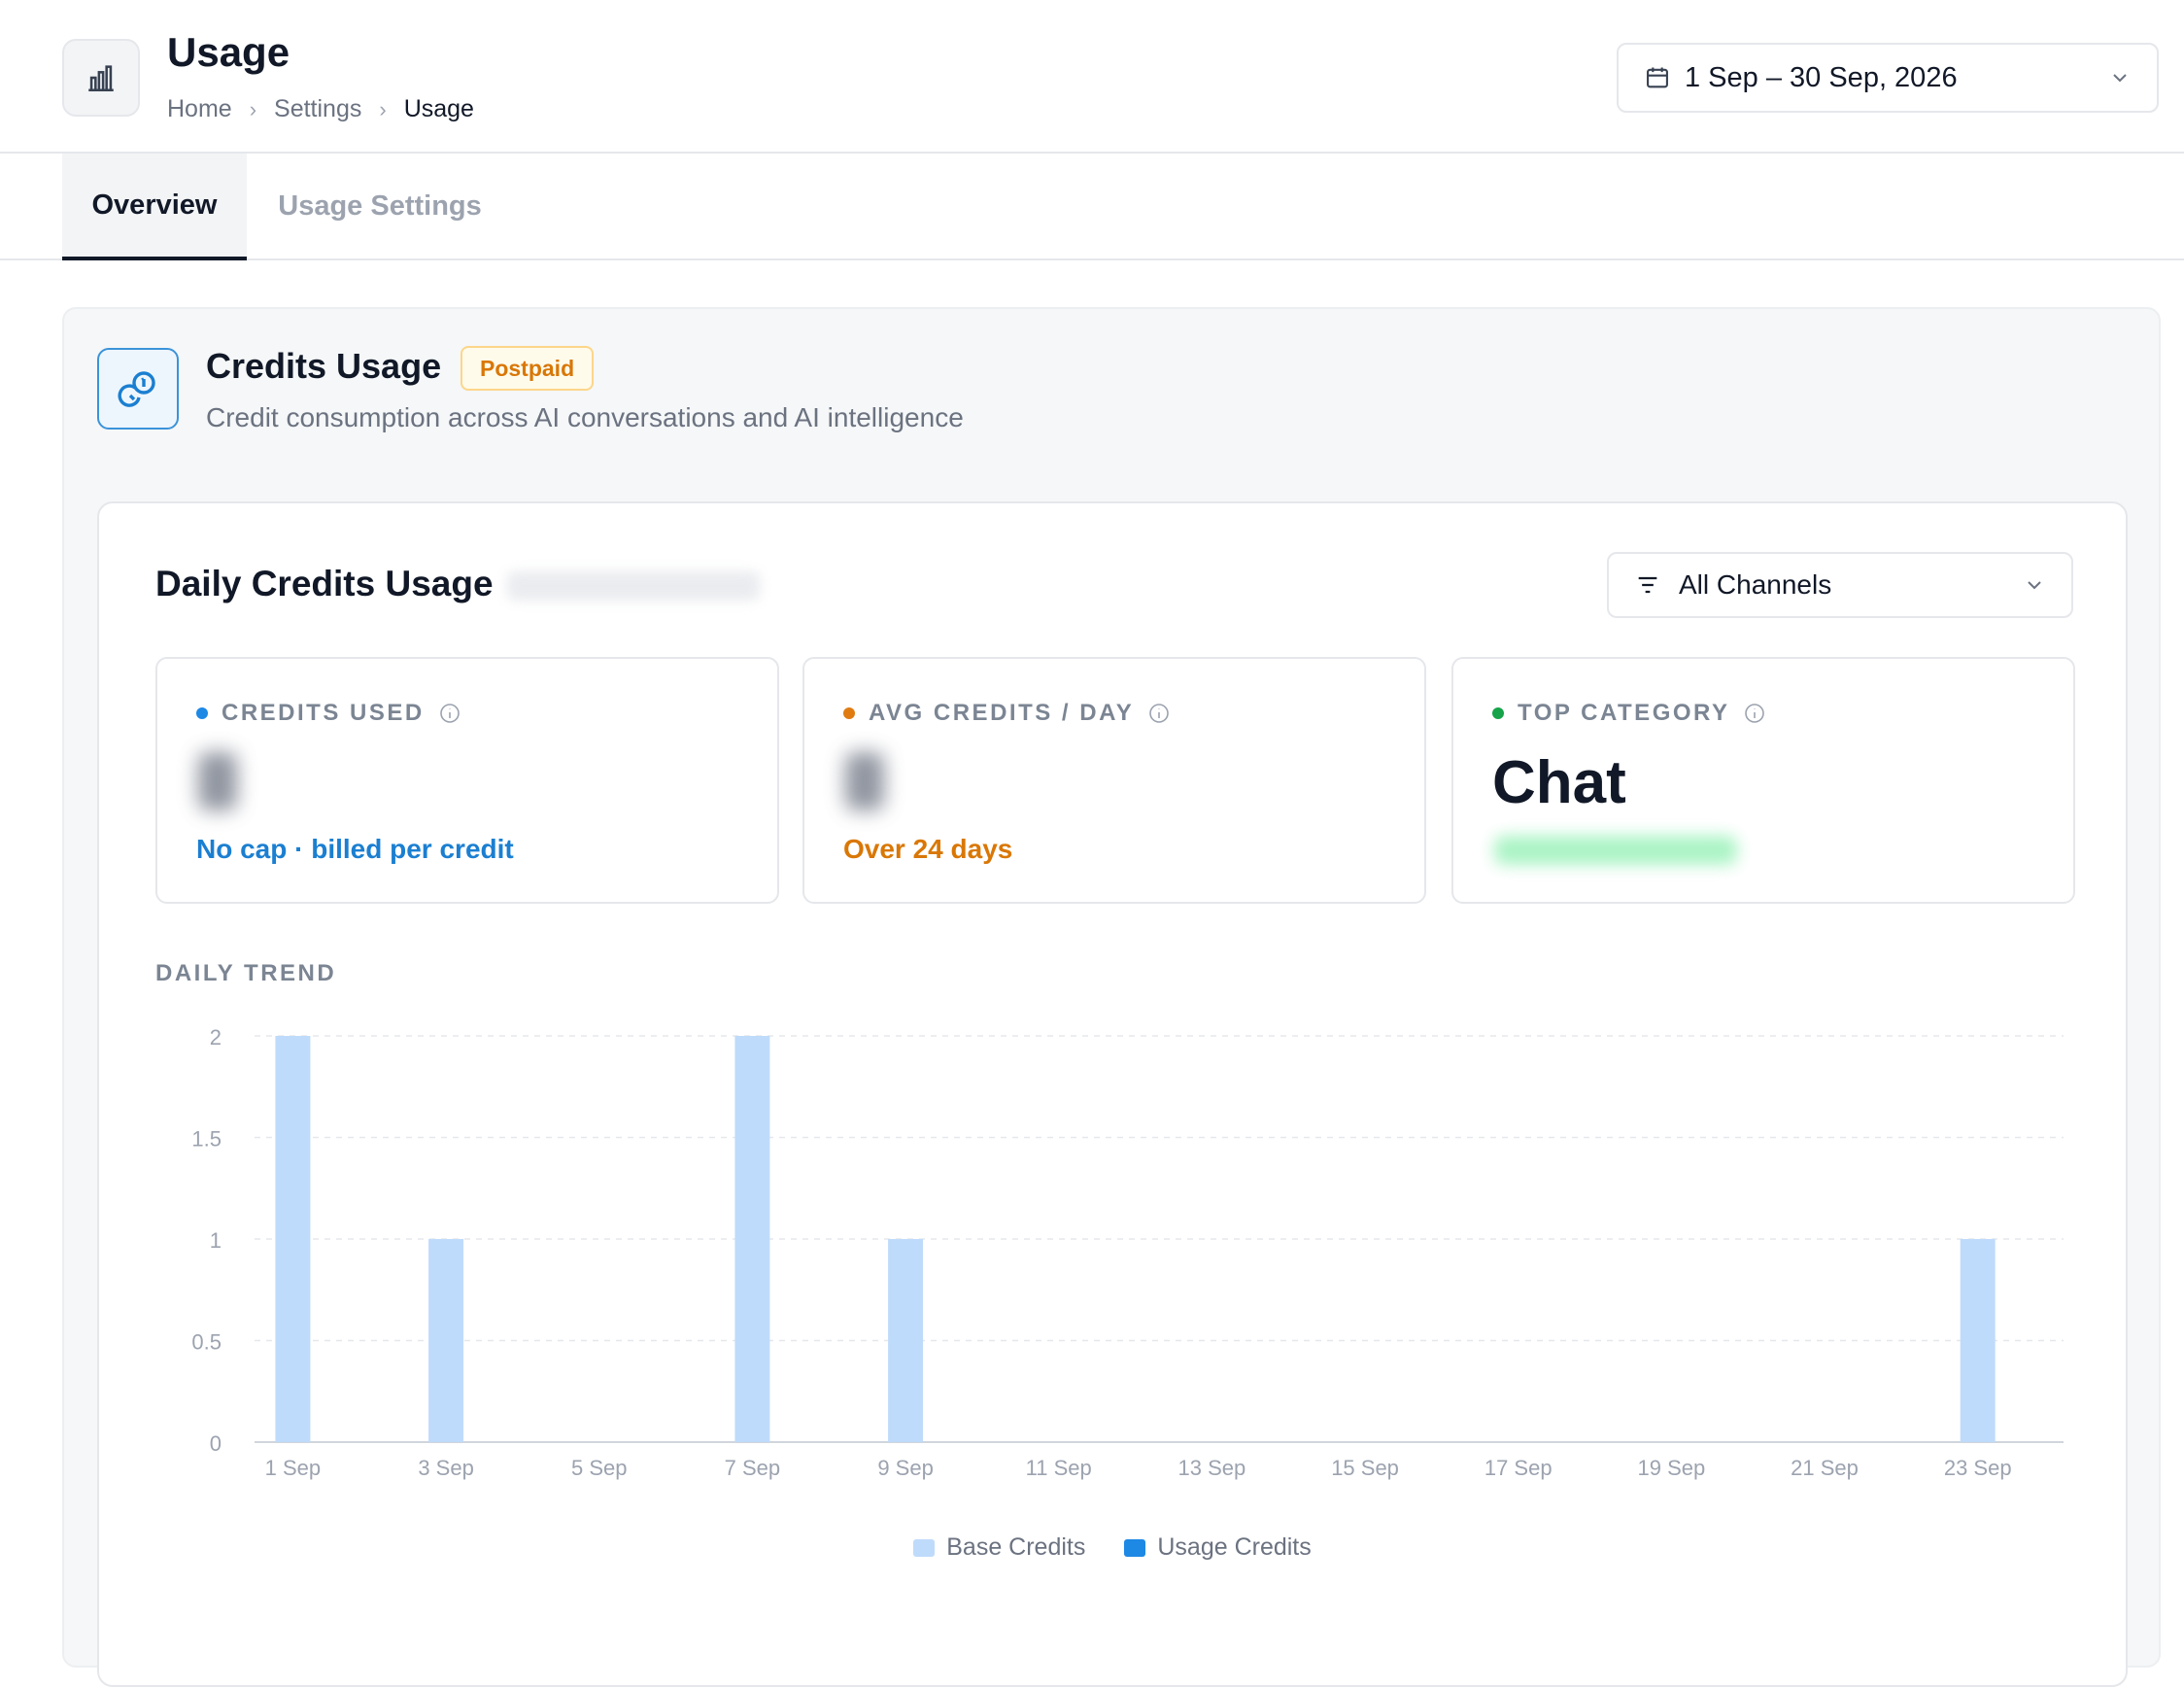  Describe the element at coordinates (438, 108) in the screenshot. I see `breadcrumb-usage: Usage` at that location.